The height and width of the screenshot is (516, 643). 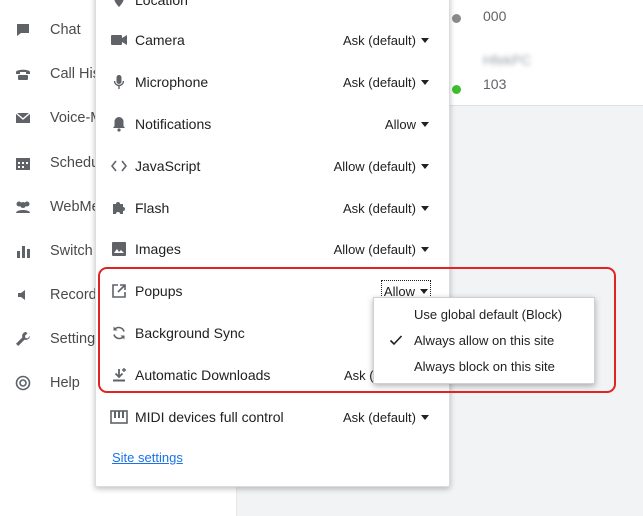 What do you see at coordinates (495, 84) in the screenshot?
I see `contact-extension: 103` at bounding box center [495, 84].